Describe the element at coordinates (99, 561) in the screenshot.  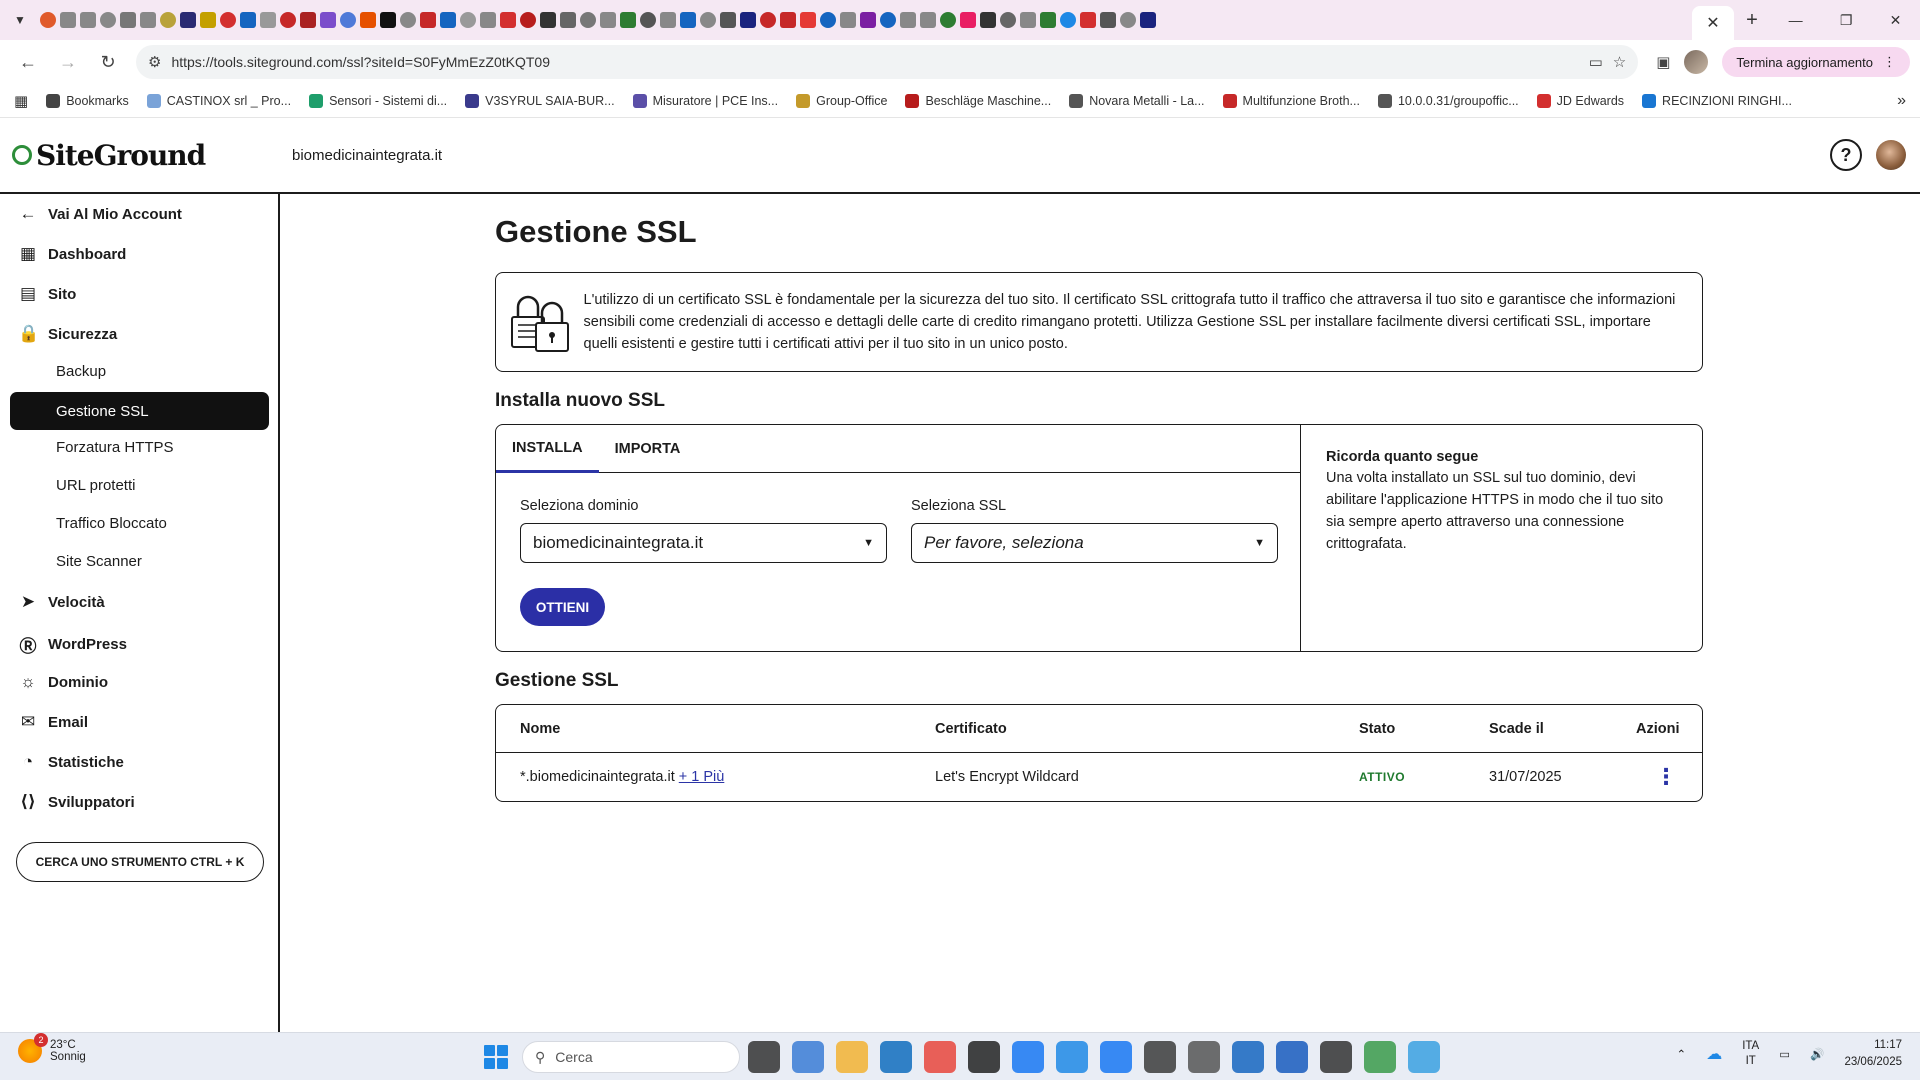
I see `sidebar-sub-site-scanner: Site Scanner` at that location.